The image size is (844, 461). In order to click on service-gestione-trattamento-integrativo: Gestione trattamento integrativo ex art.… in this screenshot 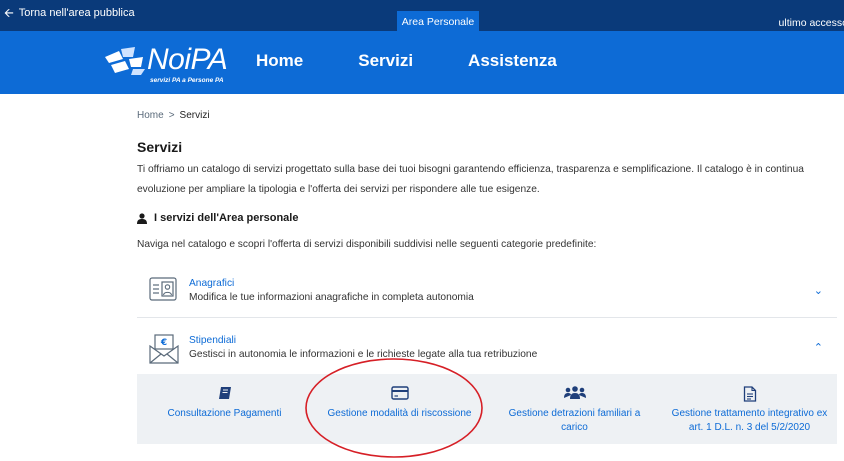, I will do `click(749, 409)`.